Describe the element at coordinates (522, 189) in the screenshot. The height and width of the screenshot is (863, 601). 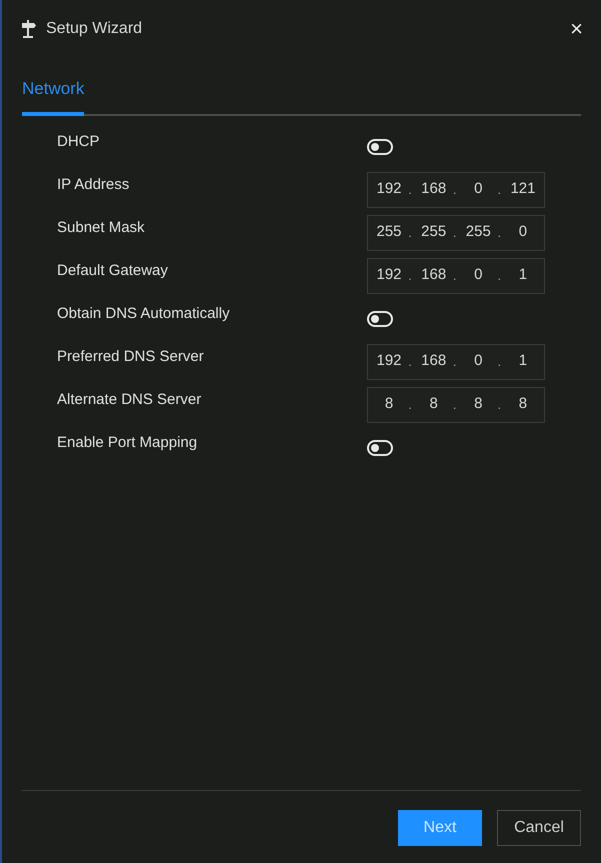
I see `ip-octet: 121` at that location.